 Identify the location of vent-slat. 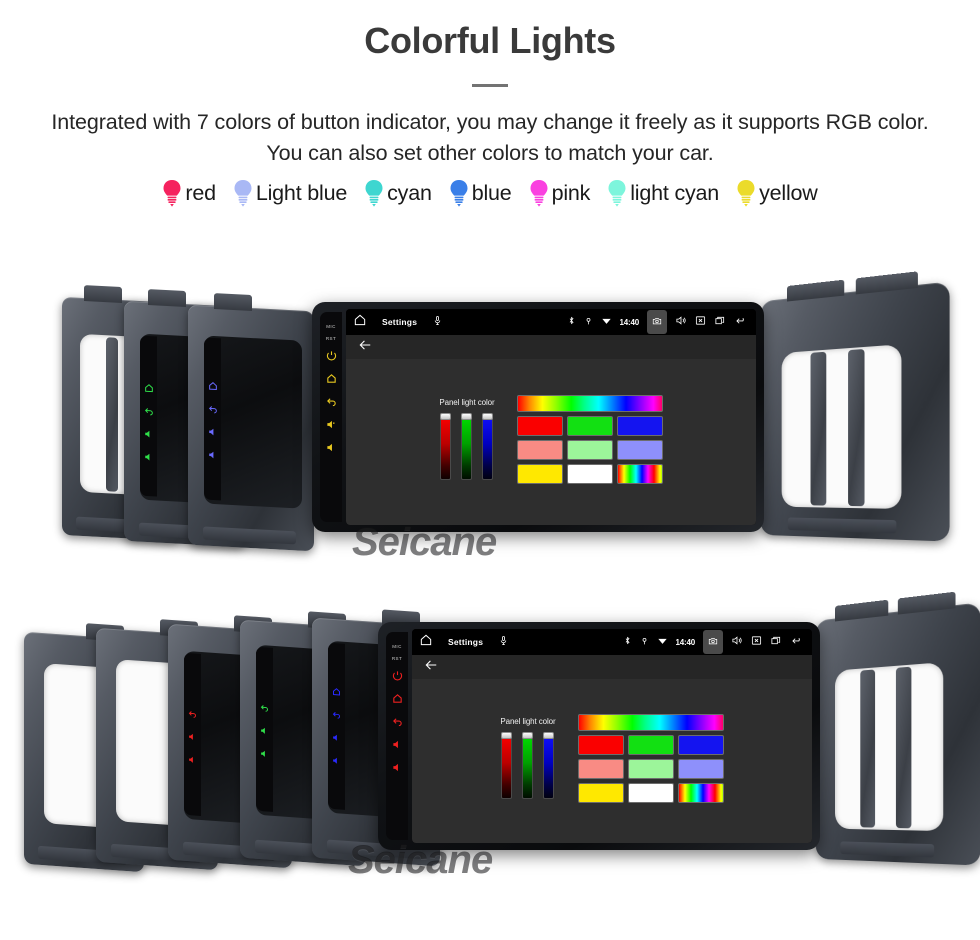
(856, 427).